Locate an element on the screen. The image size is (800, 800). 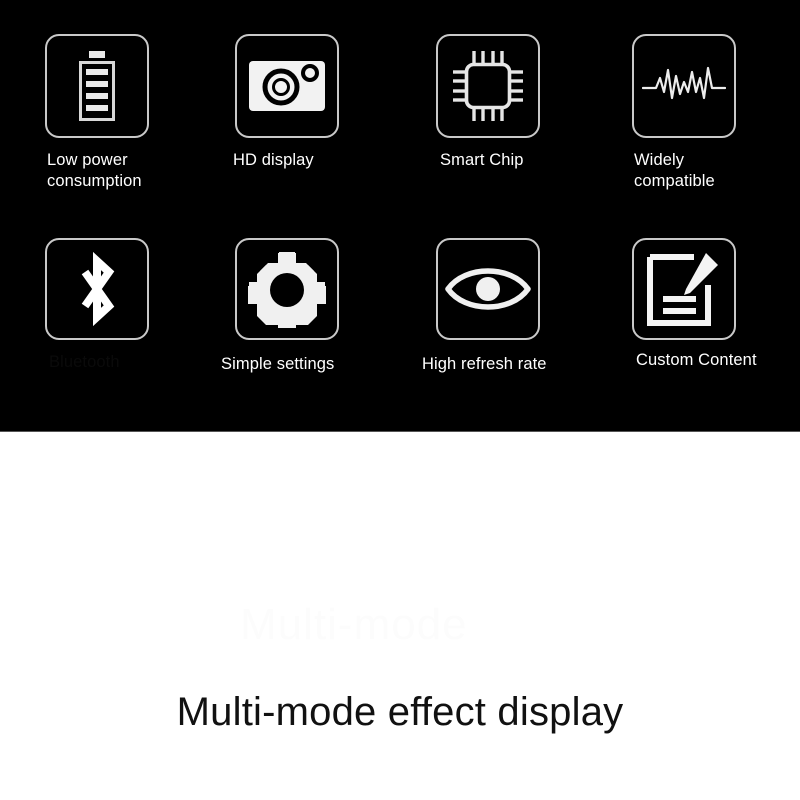
feature-item-high-refresh-rate: High refresh rate is located at coordinates (492, 306).